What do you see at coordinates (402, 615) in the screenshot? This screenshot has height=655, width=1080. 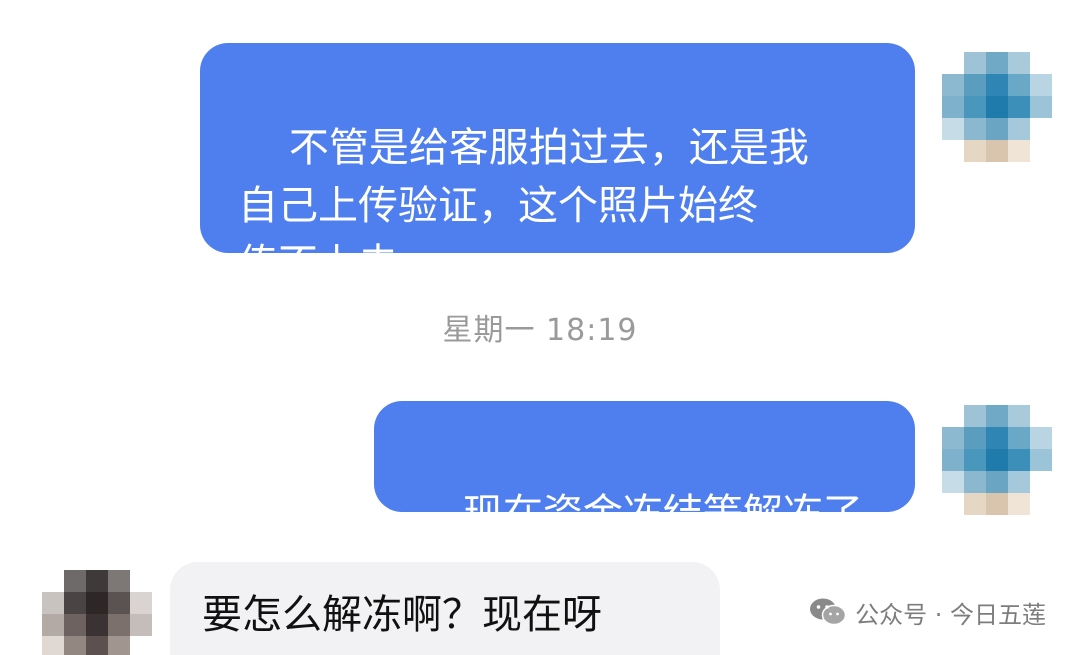 I see `message-text: 要怎么解冻啊？现在呀` at bounding box center [402, 615].